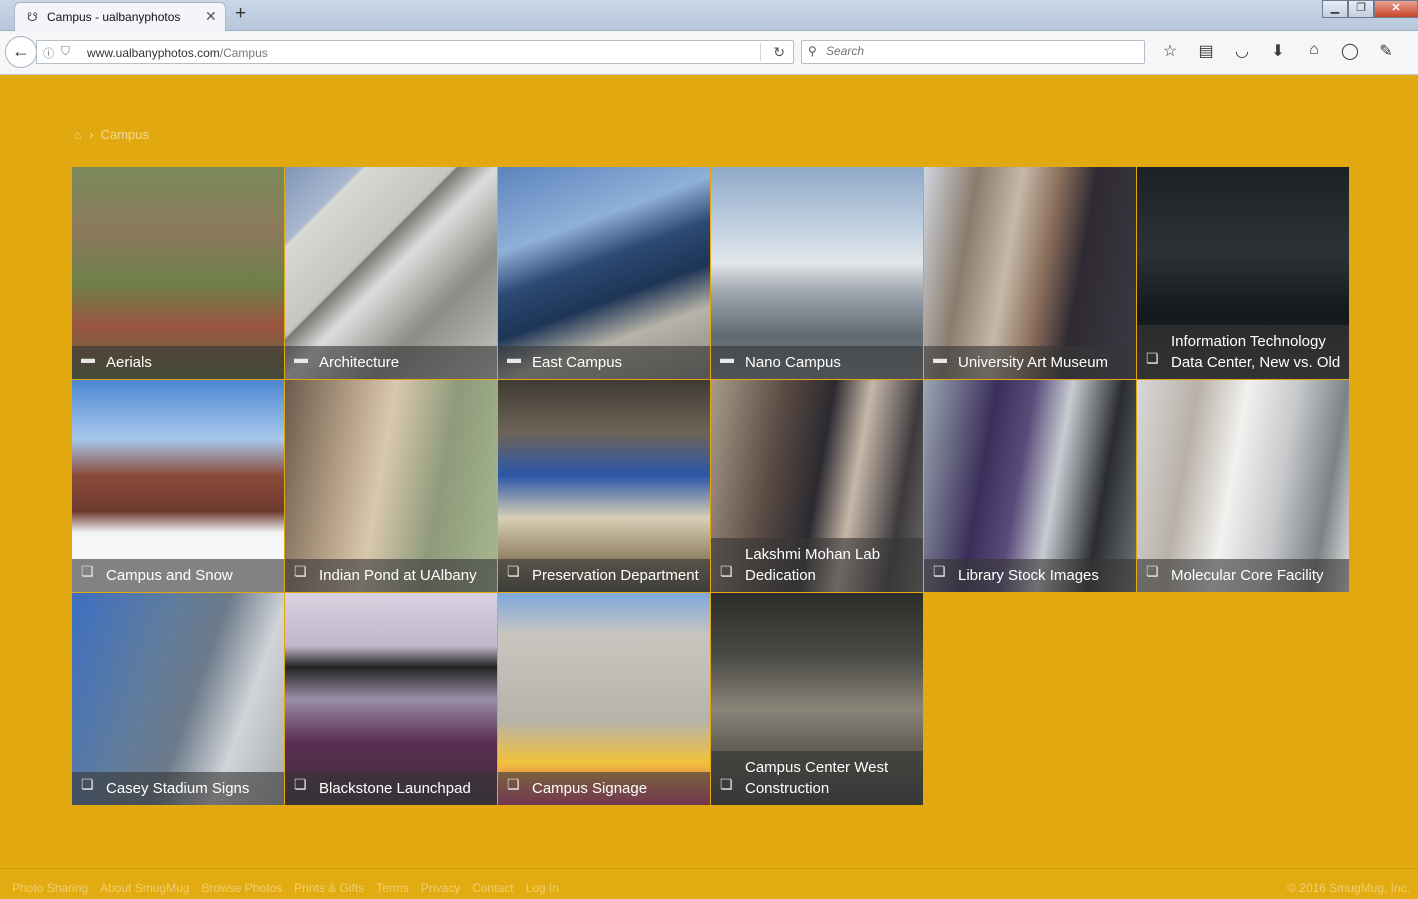 The image size is (1418, 899). What do you see at coordinates (398, 575) in the screenshot?
I see `tile-label: Indian Pond at UAlbany` at bounding box center [398, 575].